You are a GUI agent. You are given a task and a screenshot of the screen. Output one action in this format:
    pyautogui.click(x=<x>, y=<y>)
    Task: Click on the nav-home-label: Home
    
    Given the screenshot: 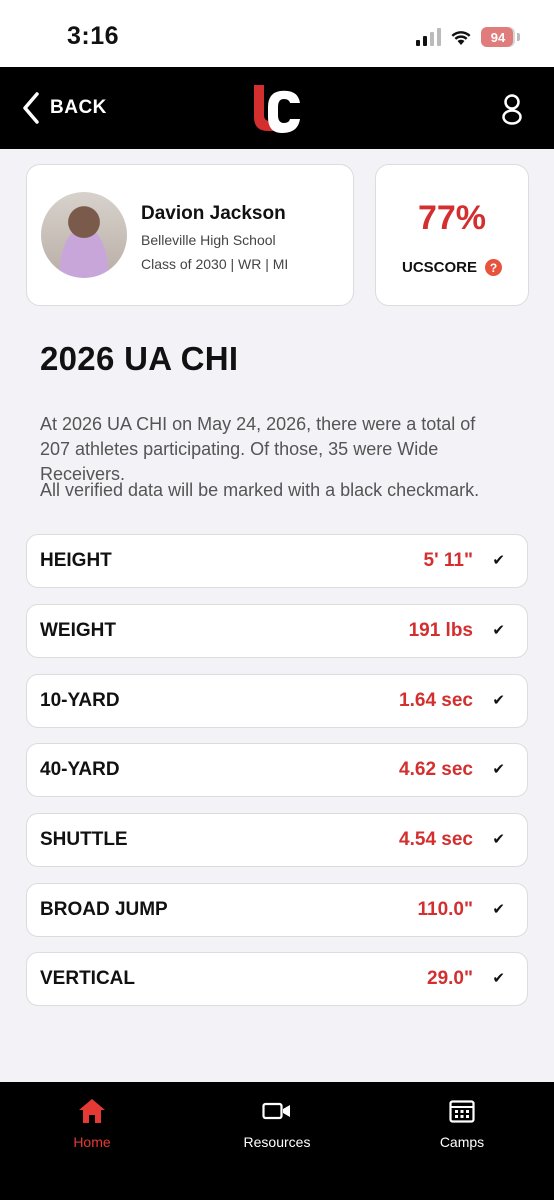 What is the action you would take?
    pyautogui.click(x=92, y=1142)
    